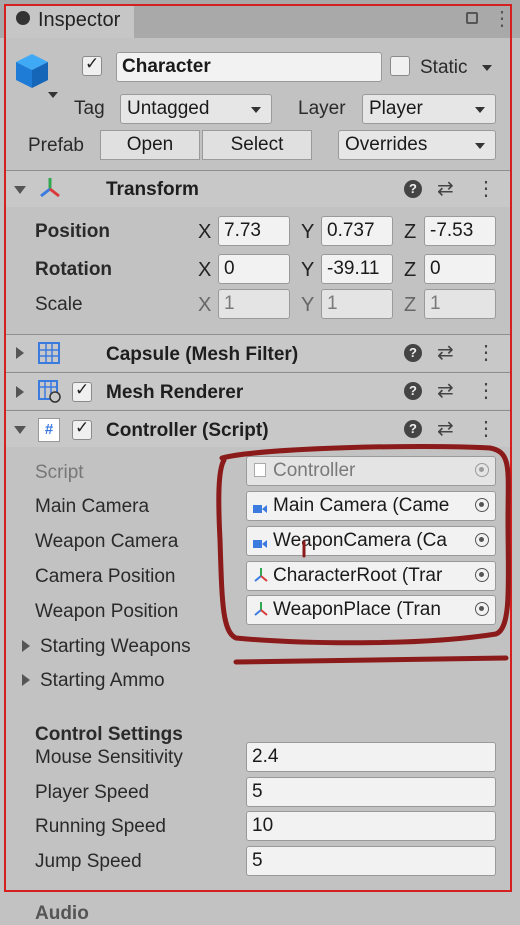 The height and width of the screenshot is (925, 520). I want to click on camera-position-value: CharacterRoot (Trar, so click(358, 575).